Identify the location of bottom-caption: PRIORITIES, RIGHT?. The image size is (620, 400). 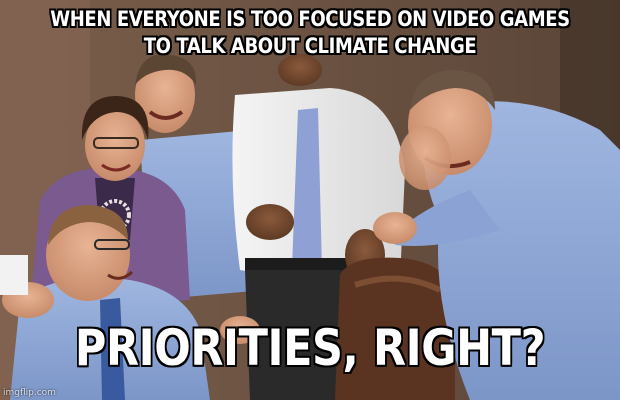
(310, 348).